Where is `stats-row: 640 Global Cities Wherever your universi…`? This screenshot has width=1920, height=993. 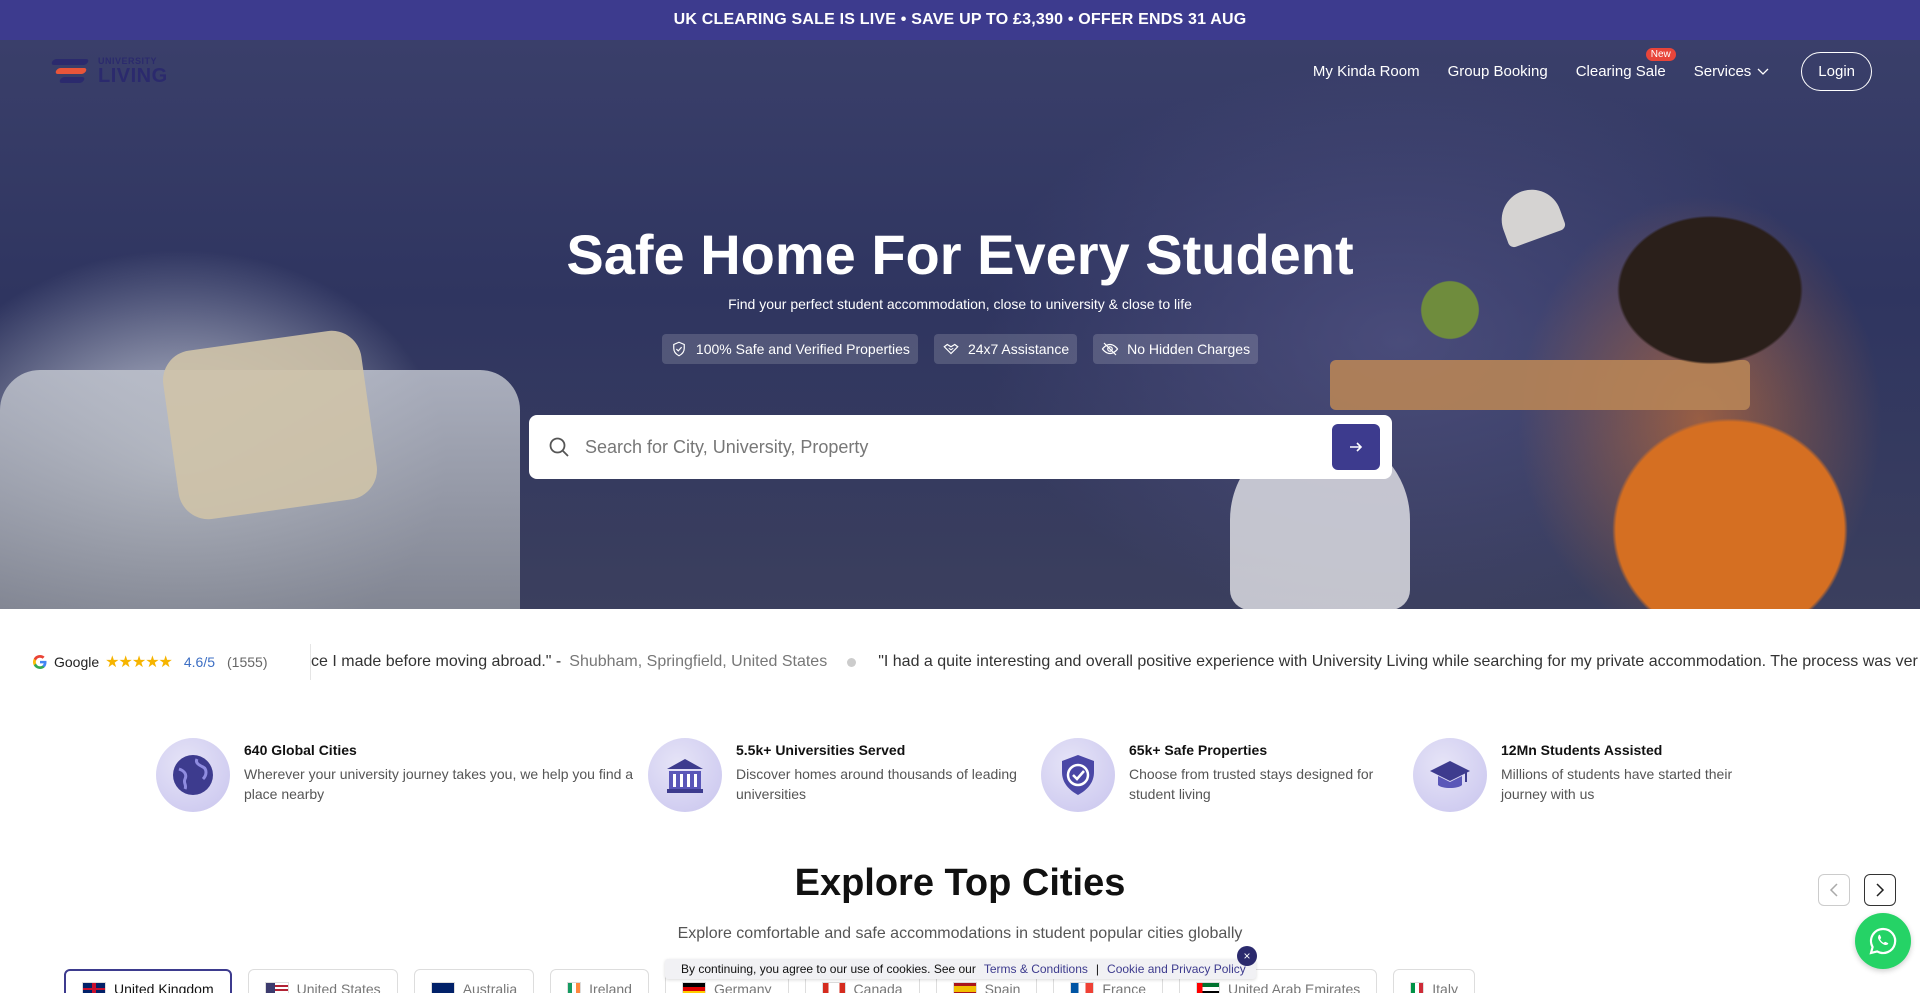
stats-row: 640 Global Cities Wherever your universi… is located at coordinates (956, 775).